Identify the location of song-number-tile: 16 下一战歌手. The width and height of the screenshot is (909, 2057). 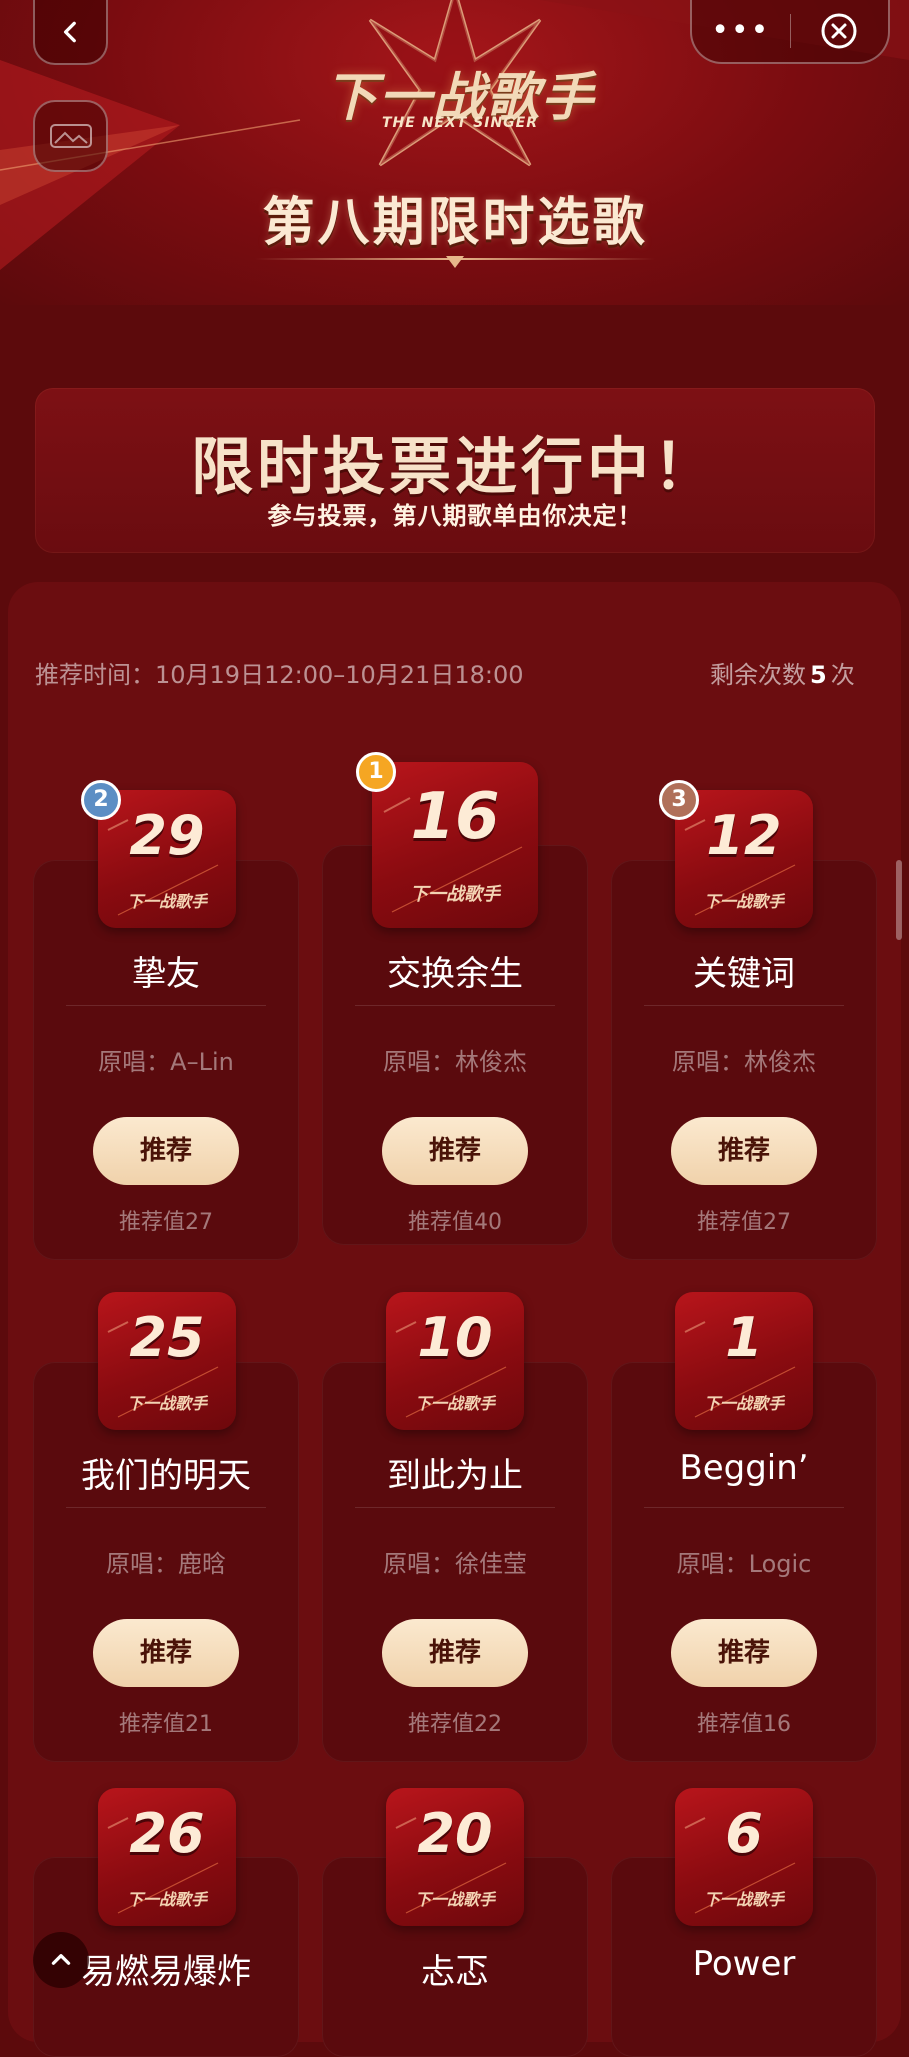
(455, 845).